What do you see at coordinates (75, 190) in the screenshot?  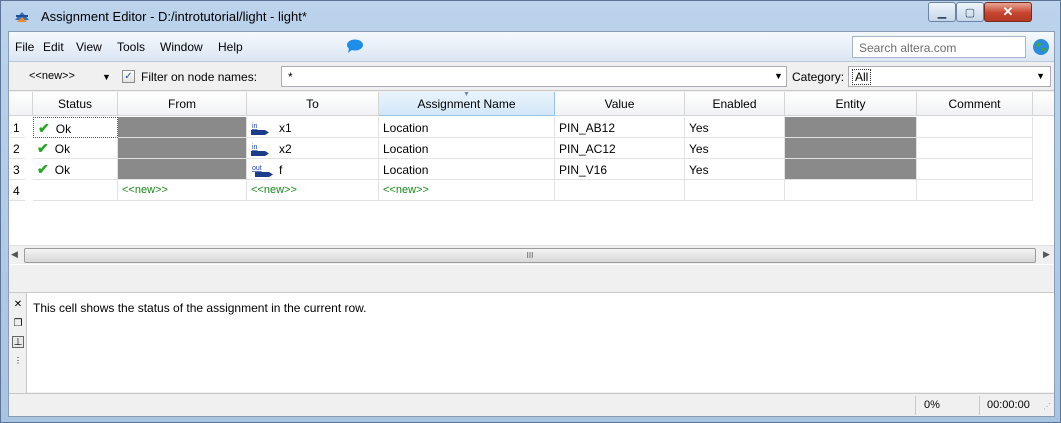 I see `status-cell` at bounding box center [75, 190].